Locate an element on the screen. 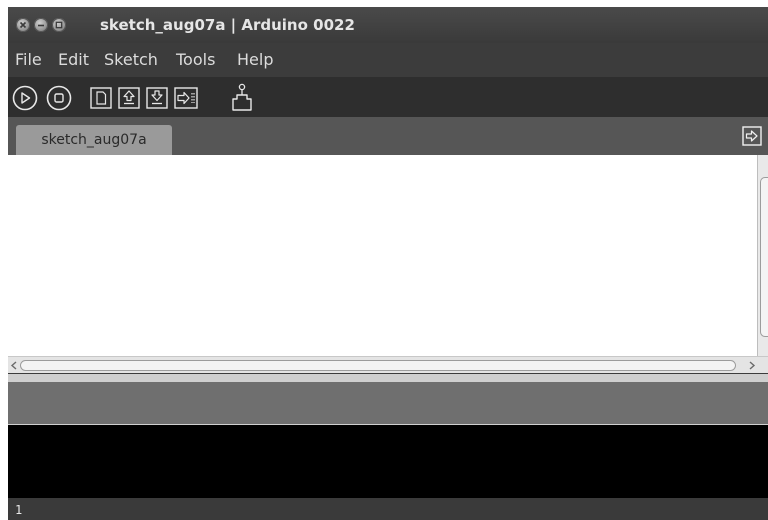 The width and height of the screenshot is (768, 520). serial-monitor-button is located at coordinates (242, 97).